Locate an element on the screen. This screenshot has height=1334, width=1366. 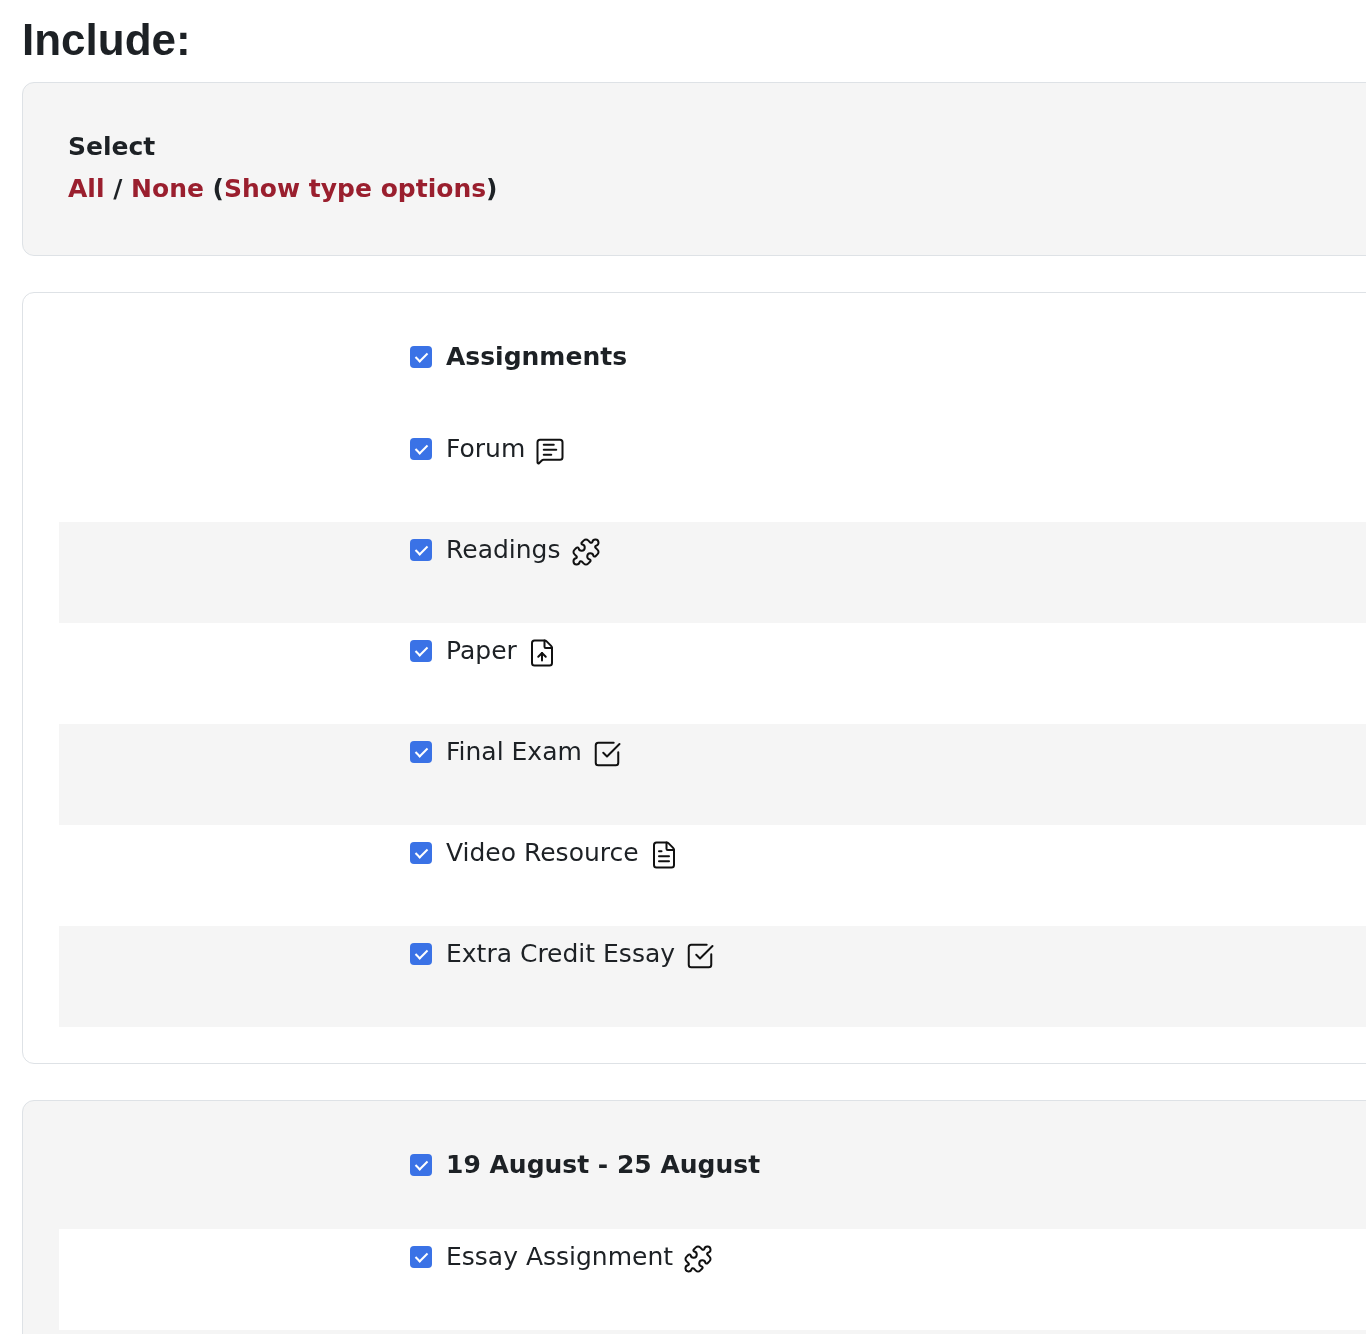
item-label: Video Resource is located at coordinates (542, 853).